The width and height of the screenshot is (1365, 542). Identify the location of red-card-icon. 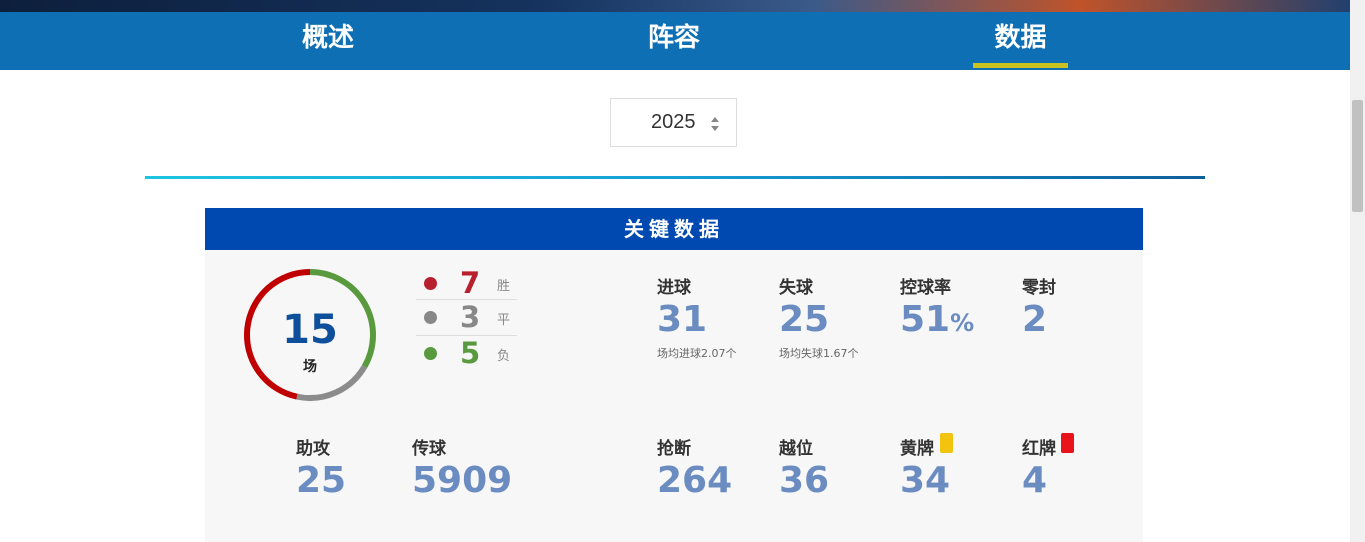
(1067, 443).